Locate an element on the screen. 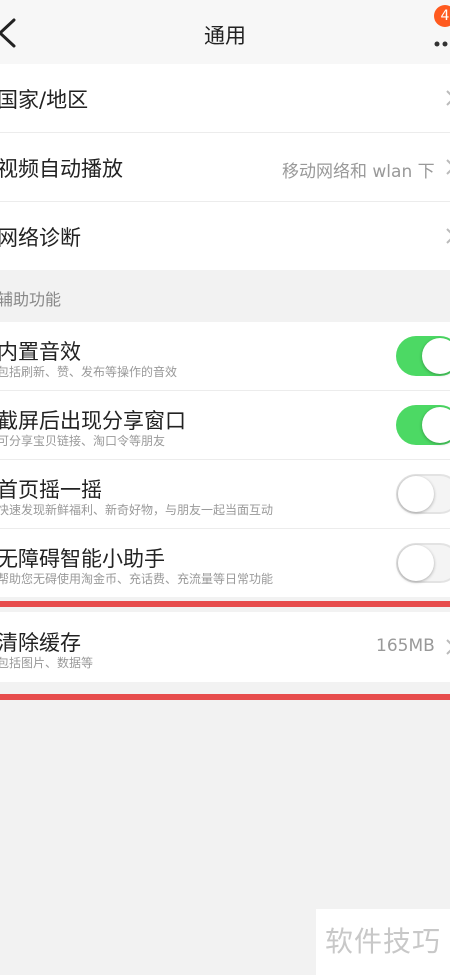 This screenshot has width=450, height=975. settings-row-network-diagnosis: 网络诊断 is located at coordinates (225, 236).